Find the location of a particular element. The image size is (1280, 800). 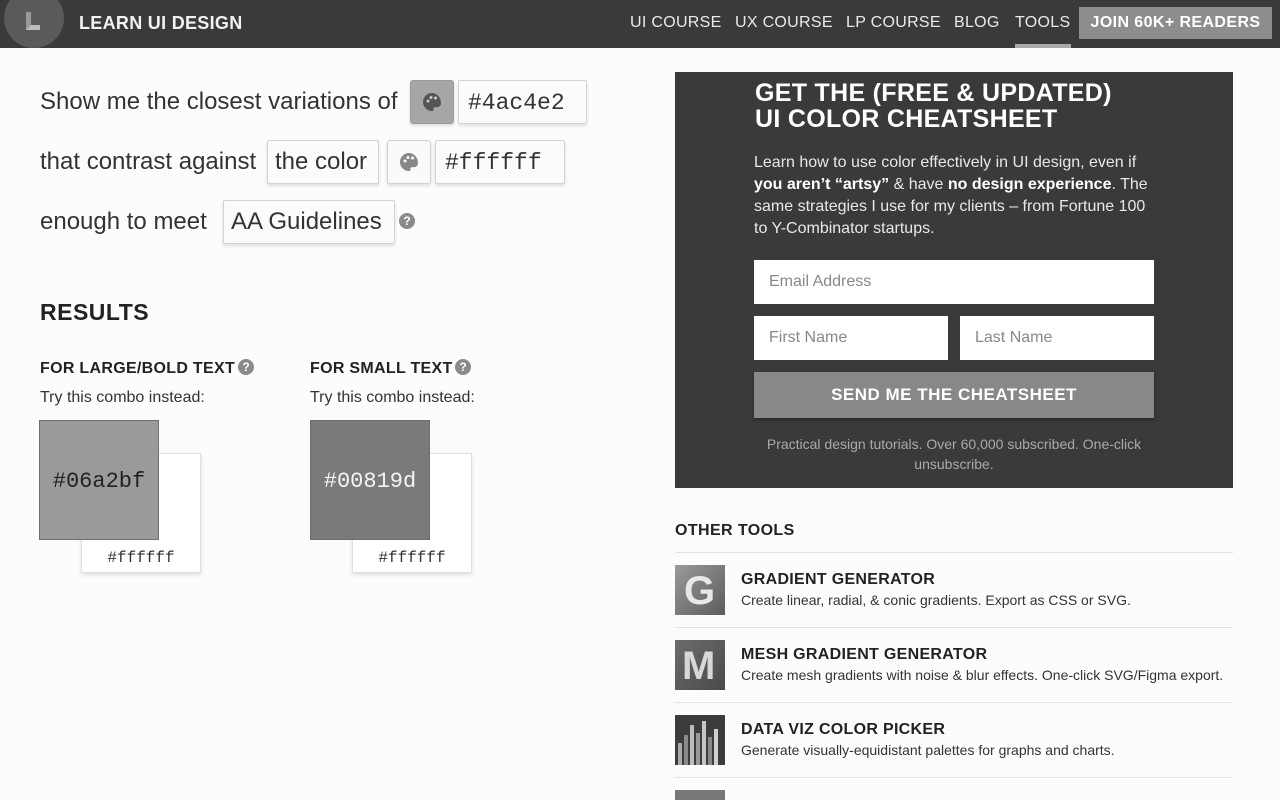

small-text-heading: FOR SMALL TEXT is located at coordinates (381, 368).